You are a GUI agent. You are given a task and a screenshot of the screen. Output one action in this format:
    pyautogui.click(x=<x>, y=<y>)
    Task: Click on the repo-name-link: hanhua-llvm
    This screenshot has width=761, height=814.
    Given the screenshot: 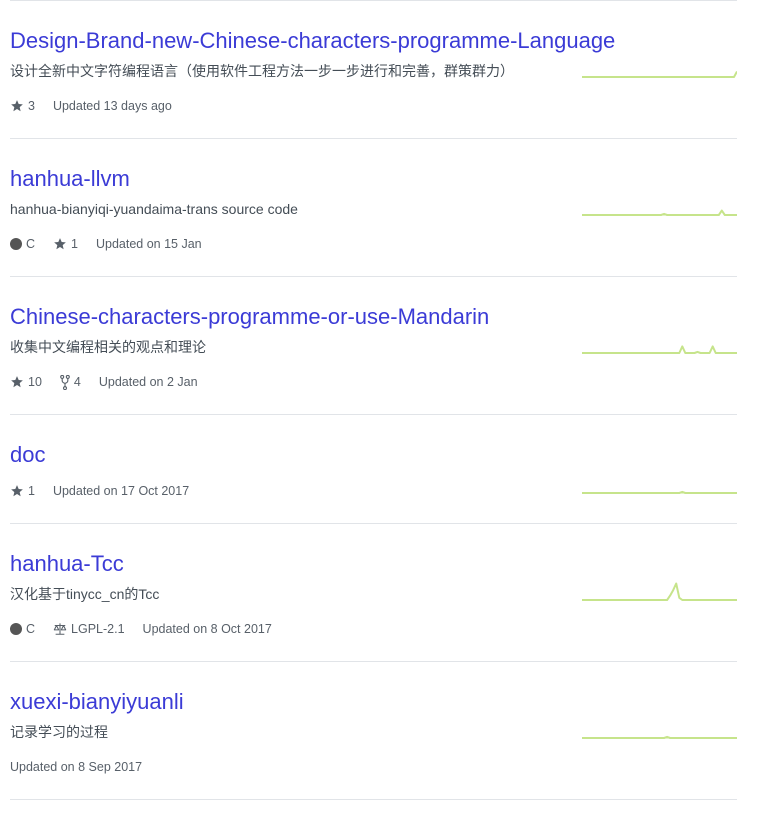 What is the action you would take?
    pyautogui.click(x=70, y=179)
    